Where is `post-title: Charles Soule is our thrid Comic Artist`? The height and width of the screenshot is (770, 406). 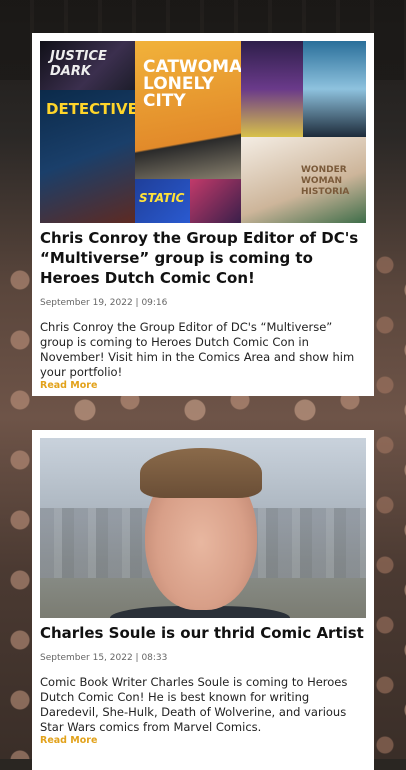
post-title: Charles Soule is our thrid Comic Artist is located at coordinates (203, 633).